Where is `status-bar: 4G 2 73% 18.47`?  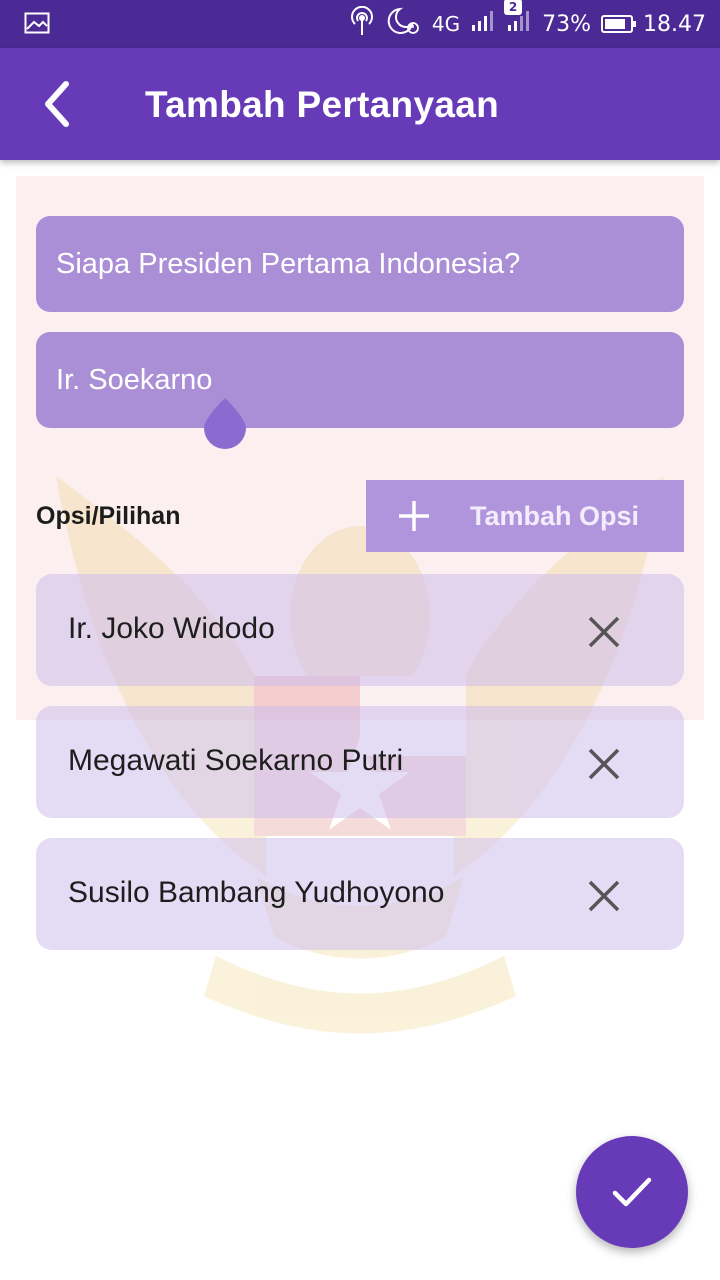 status-bar: 4G 2 73% 18.47 is located at coordinates (360, 24).